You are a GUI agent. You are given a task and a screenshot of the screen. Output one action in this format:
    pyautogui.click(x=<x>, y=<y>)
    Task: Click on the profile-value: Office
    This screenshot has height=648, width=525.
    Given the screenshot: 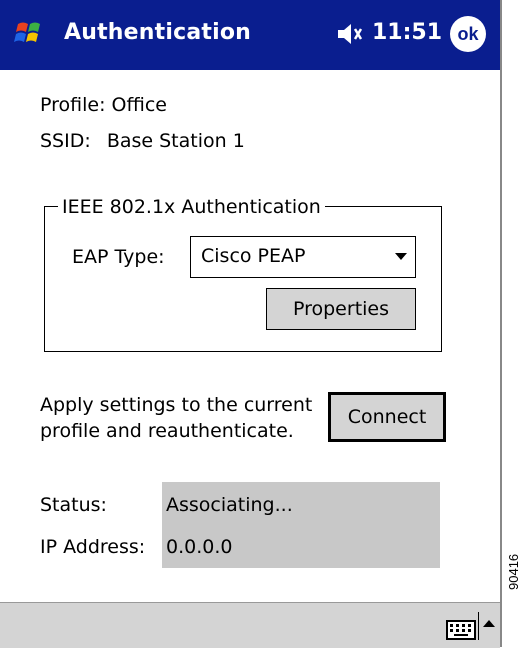 What is the action you would take?
    pyautogui.click(x=139, y=105)
    